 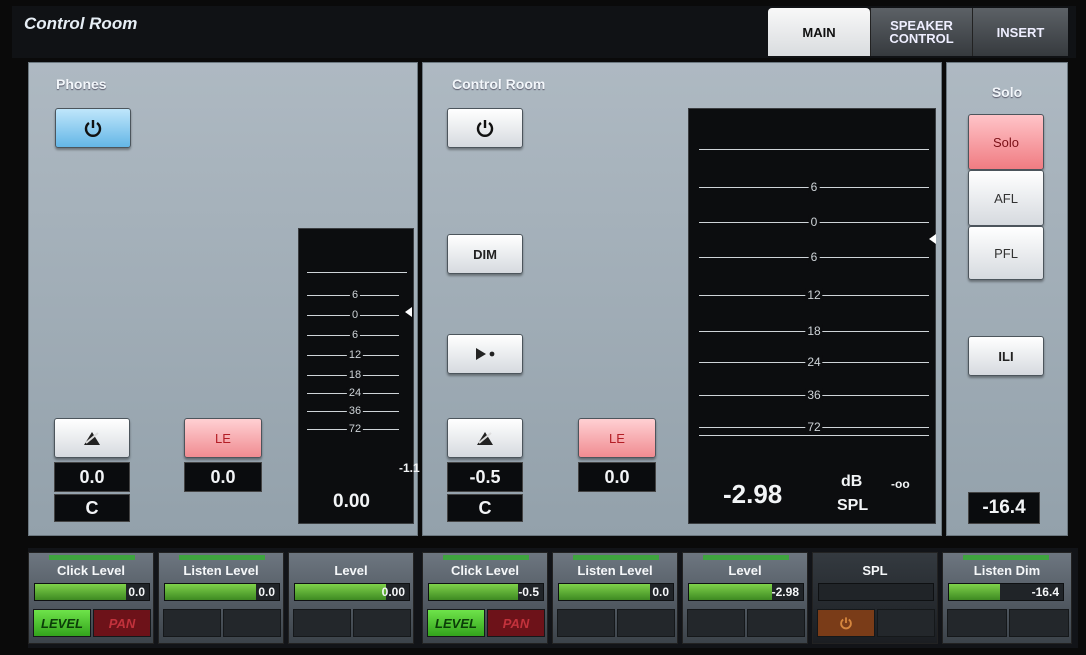 What do you see at coordinates (1045, 592) in the screenshot?
I see `level-bar-value: -16.4` at bounding box center [1045, 592].